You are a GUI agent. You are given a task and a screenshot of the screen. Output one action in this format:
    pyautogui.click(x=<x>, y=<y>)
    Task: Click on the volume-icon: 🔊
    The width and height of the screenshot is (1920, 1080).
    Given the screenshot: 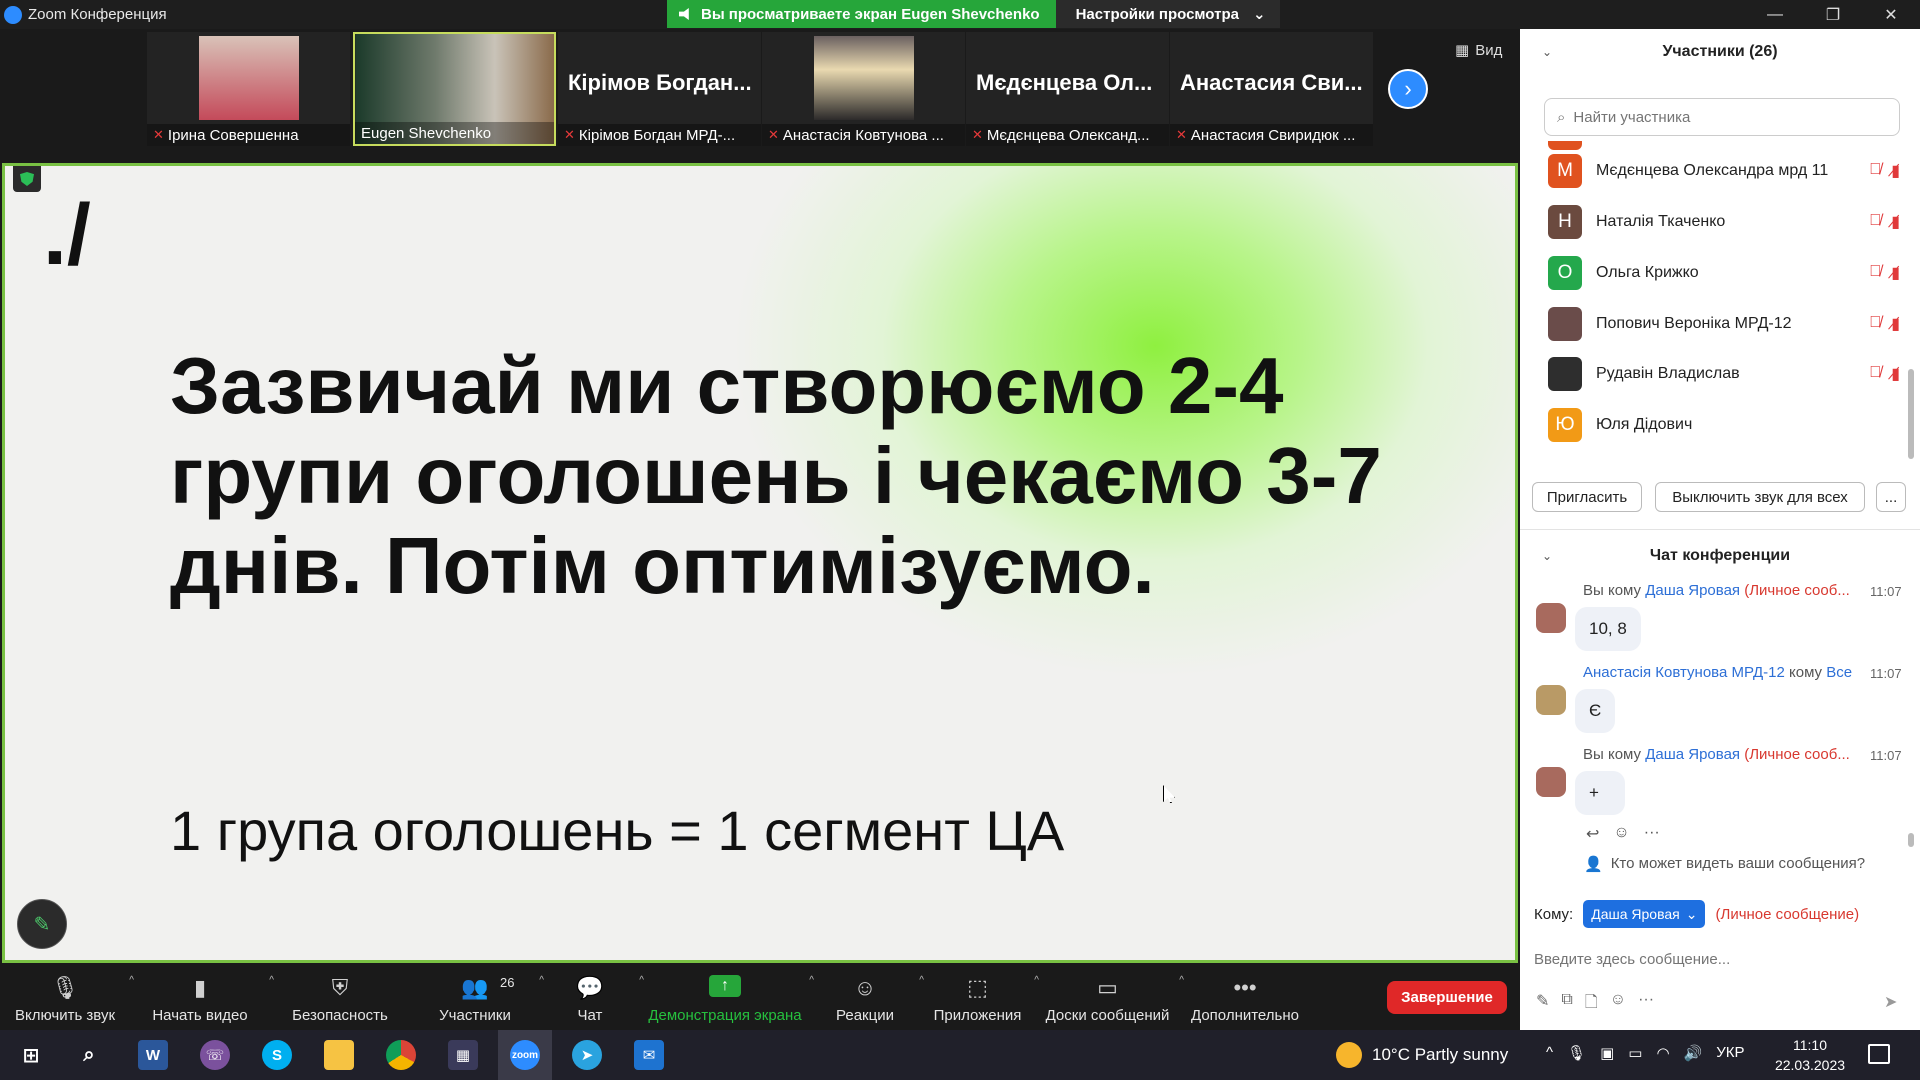 What is the action you would take?
    pyautogui.click(x=1693, y=1053)
    